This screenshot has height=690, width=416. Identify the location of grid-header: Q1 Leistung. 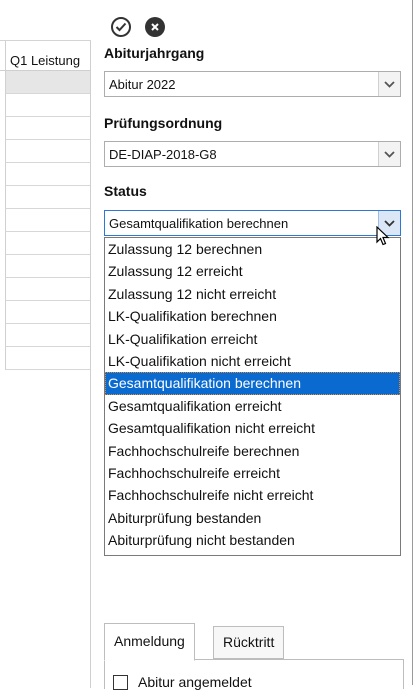
(45, 56).